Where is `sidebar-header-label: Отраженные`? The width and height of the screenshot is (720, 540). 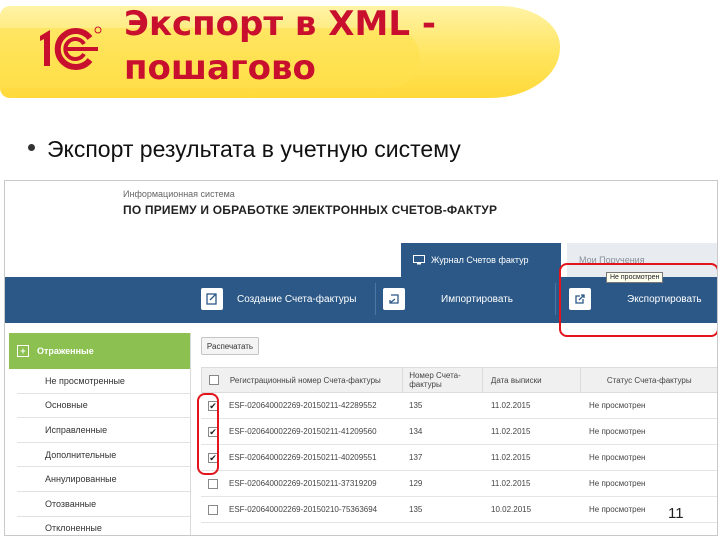 sidebar-header-label: Отраженные is located at coordinates (65, 351).